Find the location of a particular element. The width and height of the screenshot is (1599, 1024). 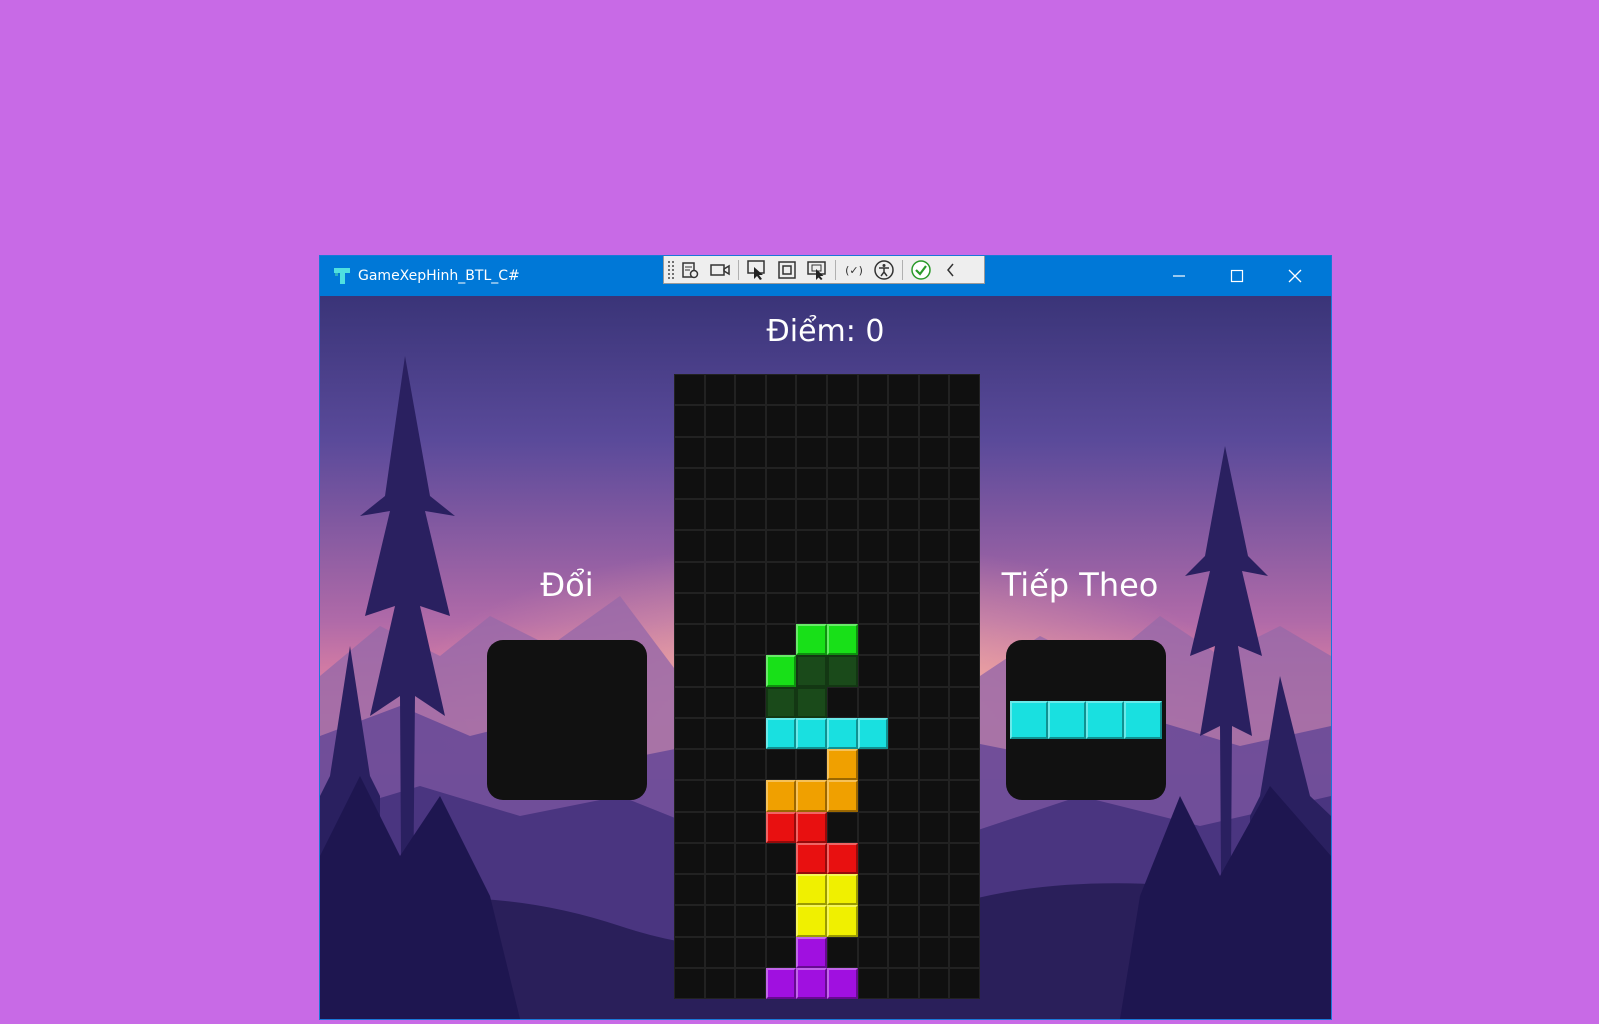

minimize-icon is located at coordinates (1179, 276).